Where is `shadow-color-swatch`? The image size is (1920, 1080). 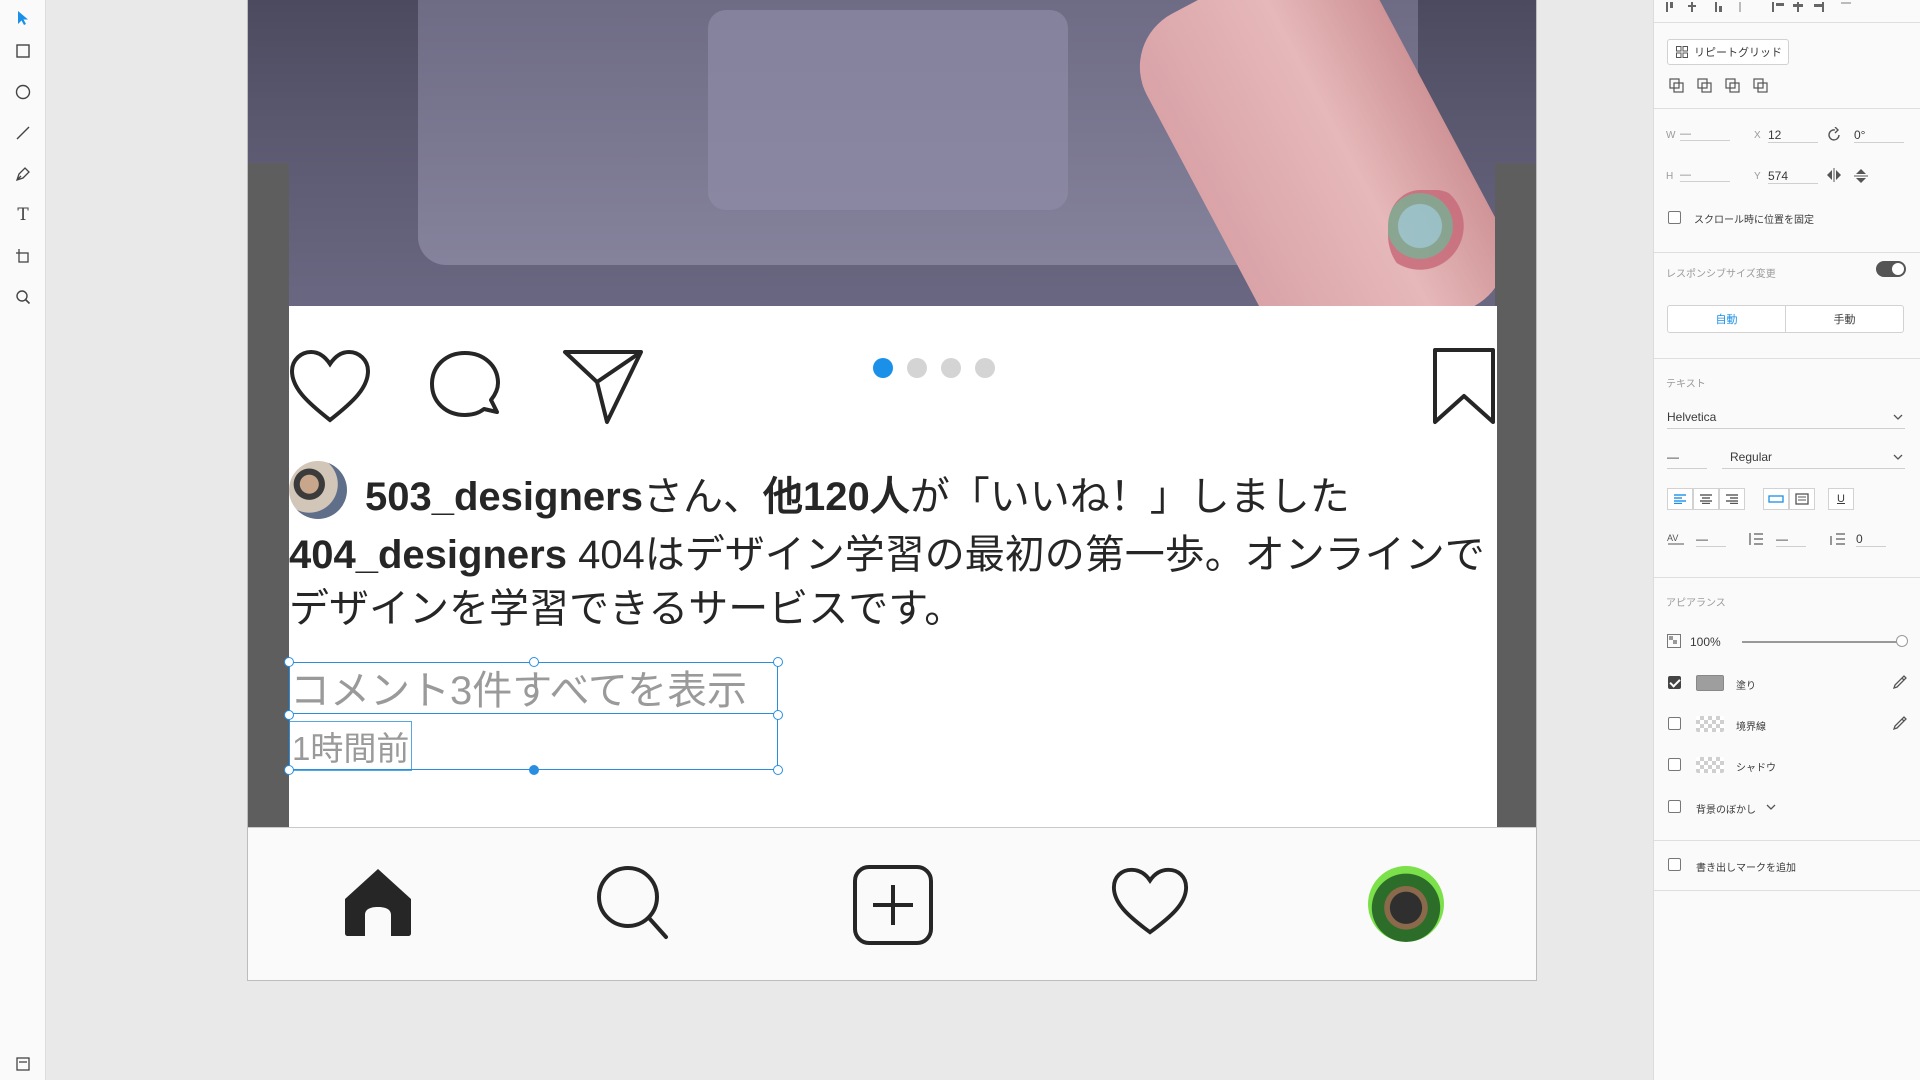 shadow-color-swatch is located at coordinates (1710, 765).